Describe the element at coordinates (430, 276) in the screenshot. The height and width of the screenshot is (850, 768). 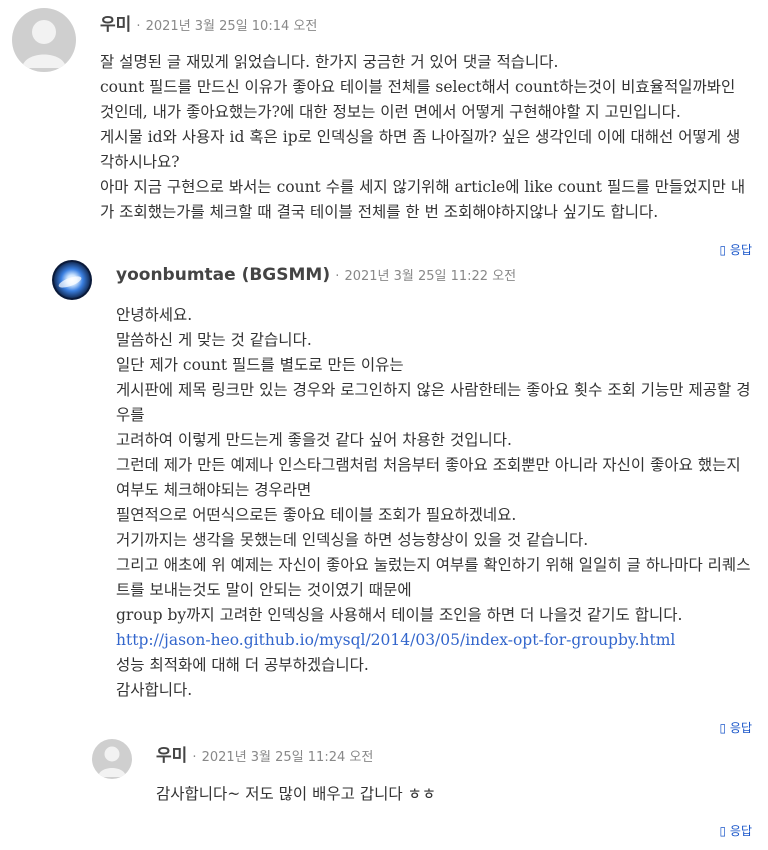
I see `comment-date: 2021년 3월 25일 11:22 오전` at that location.